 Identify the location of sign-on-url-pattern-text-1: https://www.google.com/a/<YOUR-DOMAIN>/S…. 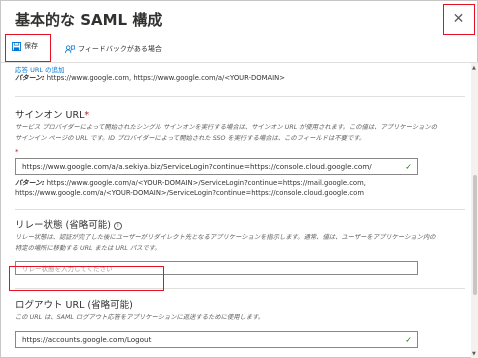
(205, 183).